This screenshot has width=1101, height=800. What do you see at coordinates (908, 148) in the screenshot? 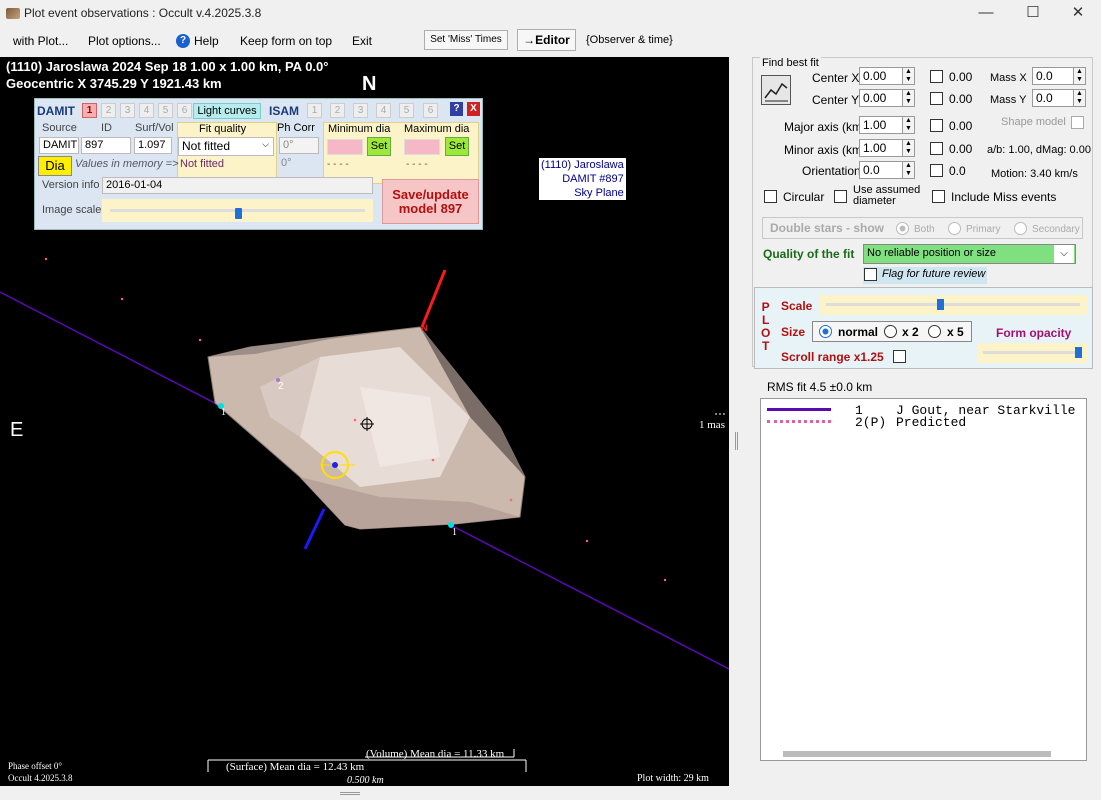
I see `minor-axis-spinner: ▲ ▼` at bounding box center [908, 148].